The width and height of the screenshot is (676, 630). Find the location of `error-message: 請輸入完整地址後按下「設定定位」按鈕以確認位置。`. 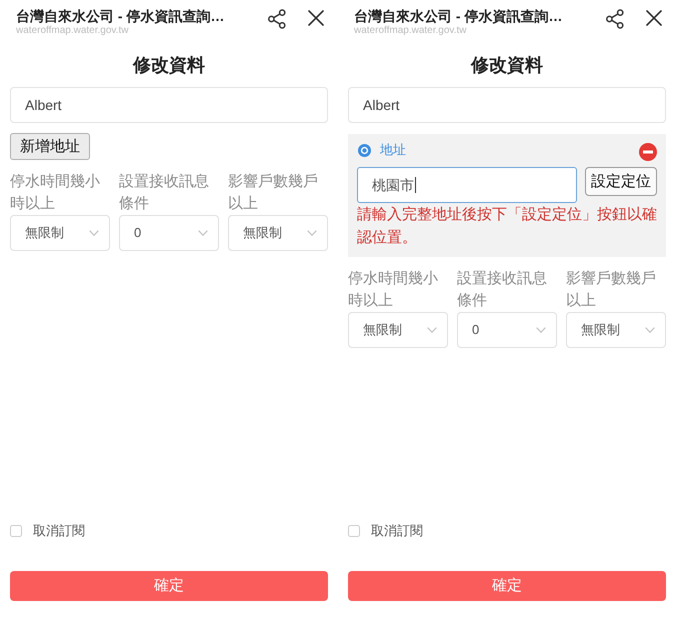

error-message: 請輸入完整地址後按下「設定定位」按鈕以確認位置。 is located at coordinates (507, 226).